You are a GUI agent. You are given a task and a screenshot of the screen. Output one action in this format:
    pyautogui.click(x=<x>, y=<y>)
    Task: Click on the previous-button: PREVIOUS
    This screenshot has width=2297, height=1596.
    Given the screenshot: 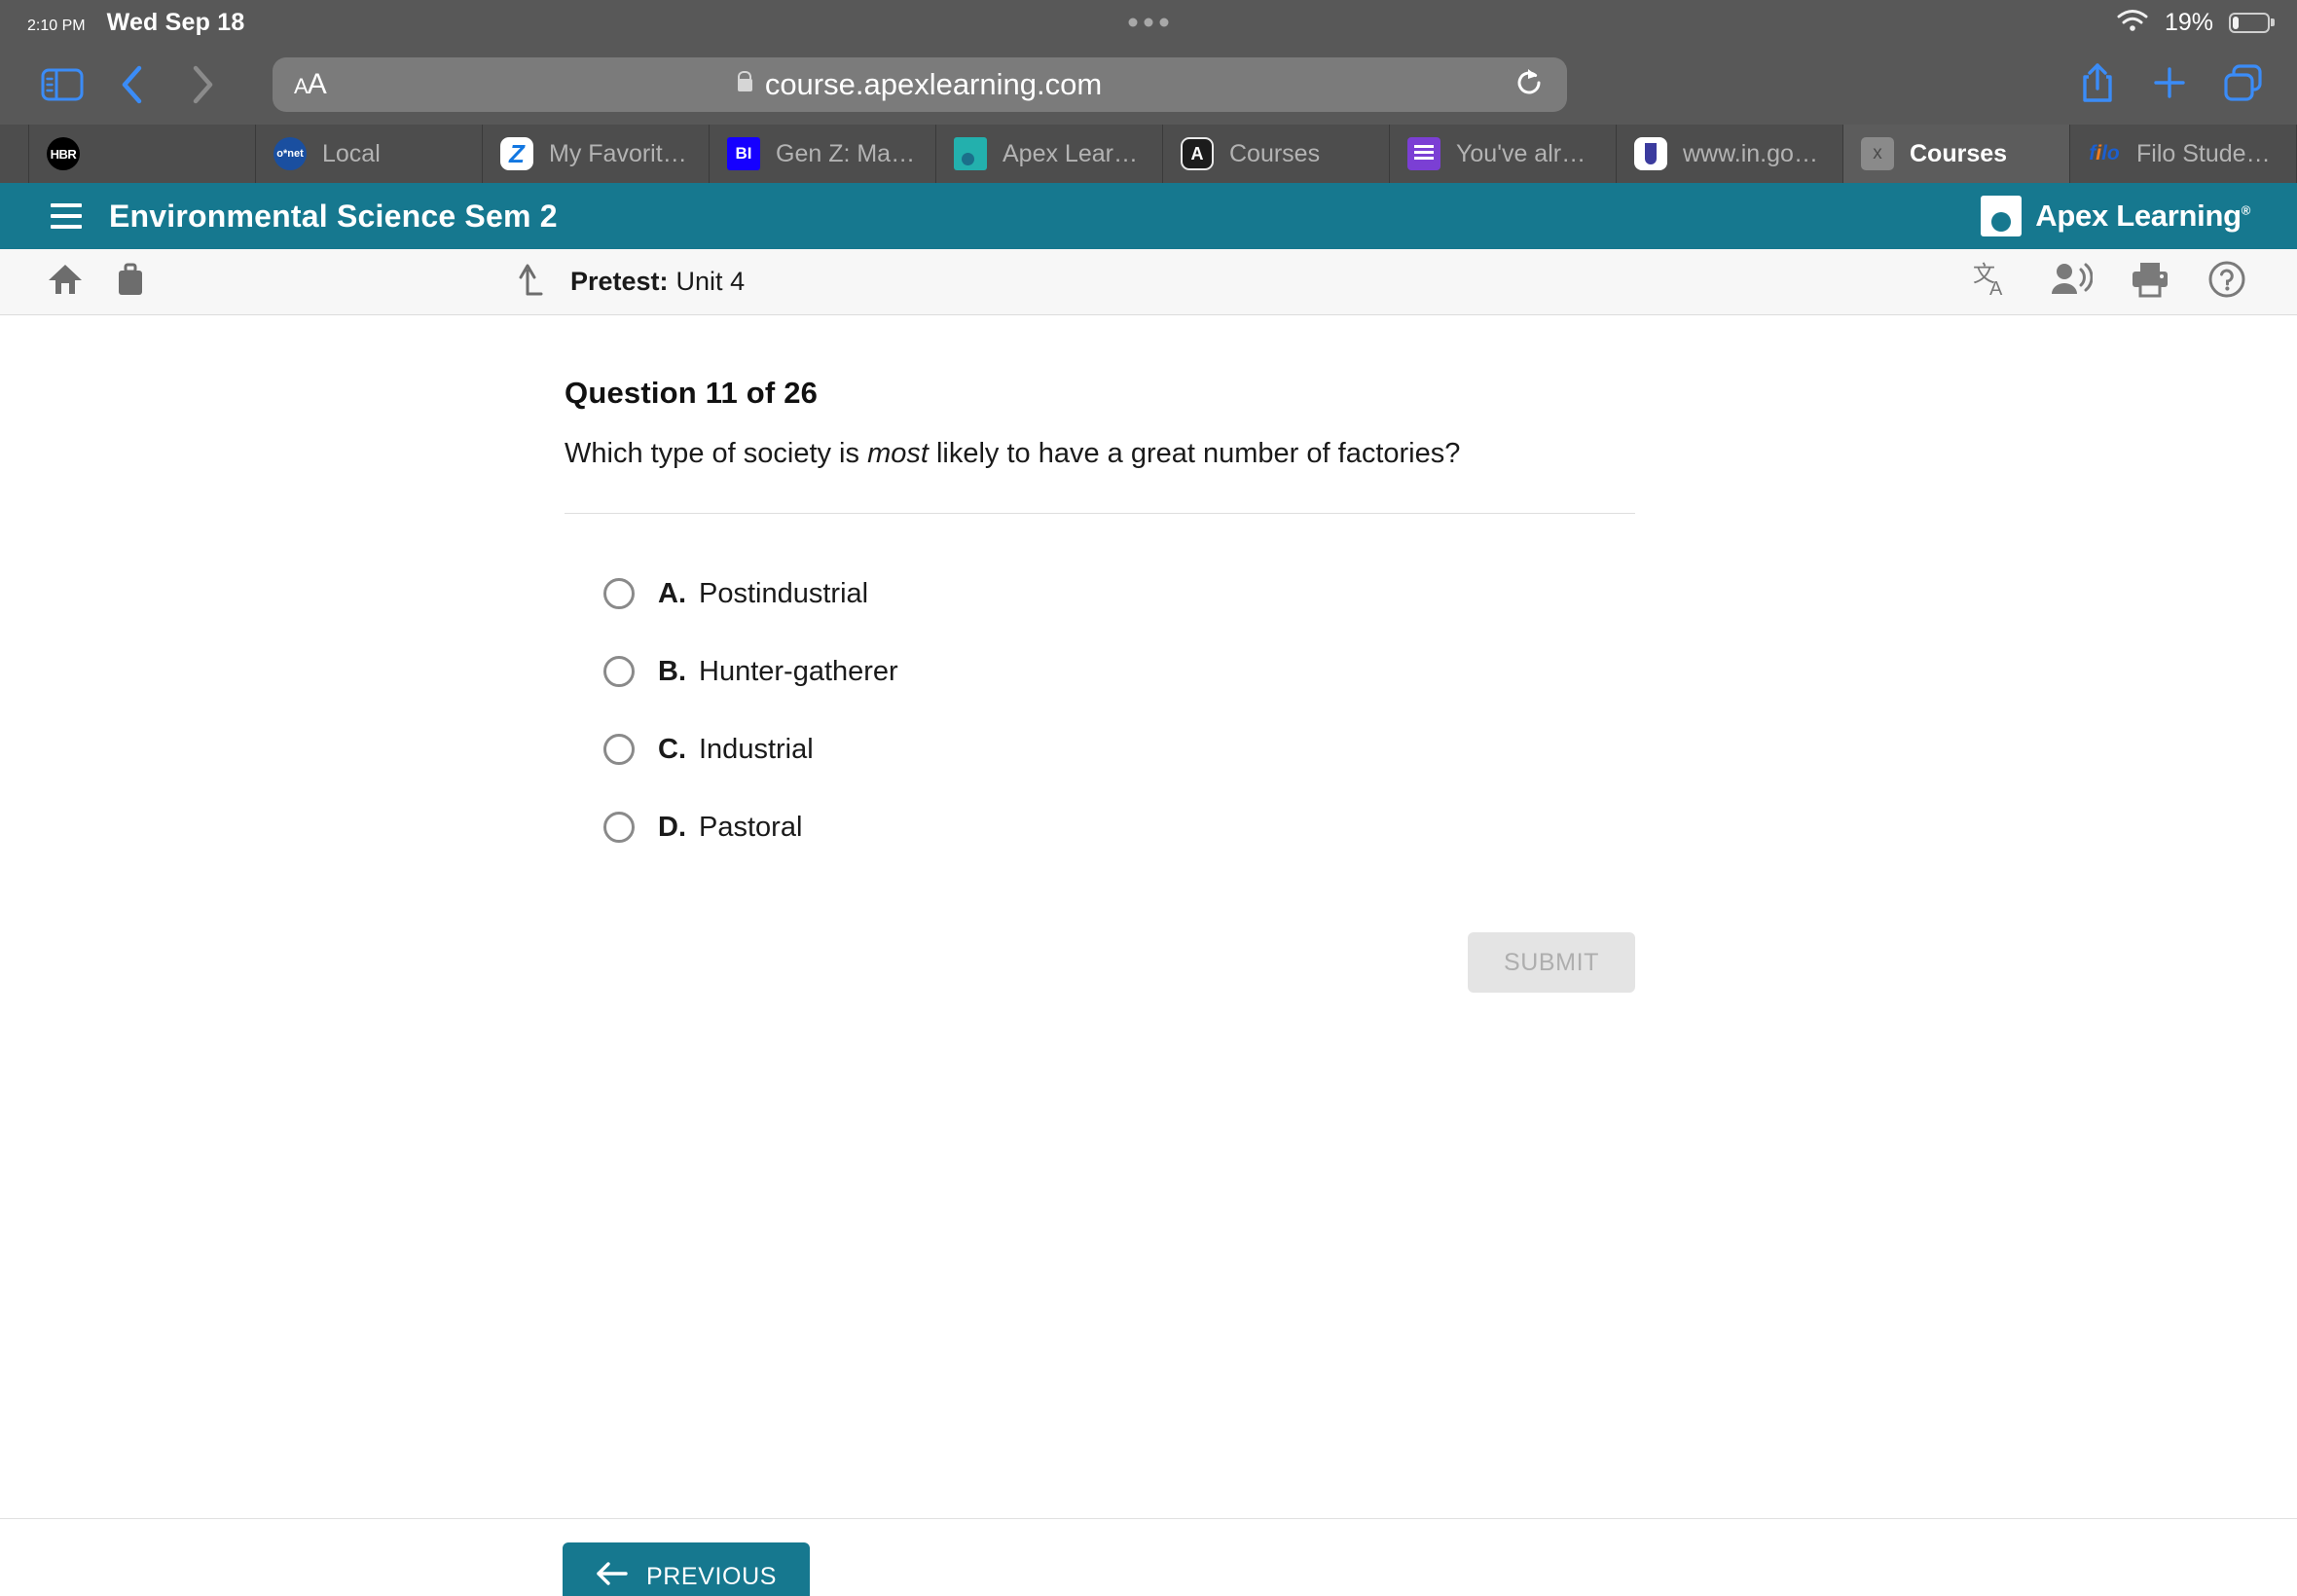 What is the action you would take?
    pyautogui.click(x=686, y=1569)
    